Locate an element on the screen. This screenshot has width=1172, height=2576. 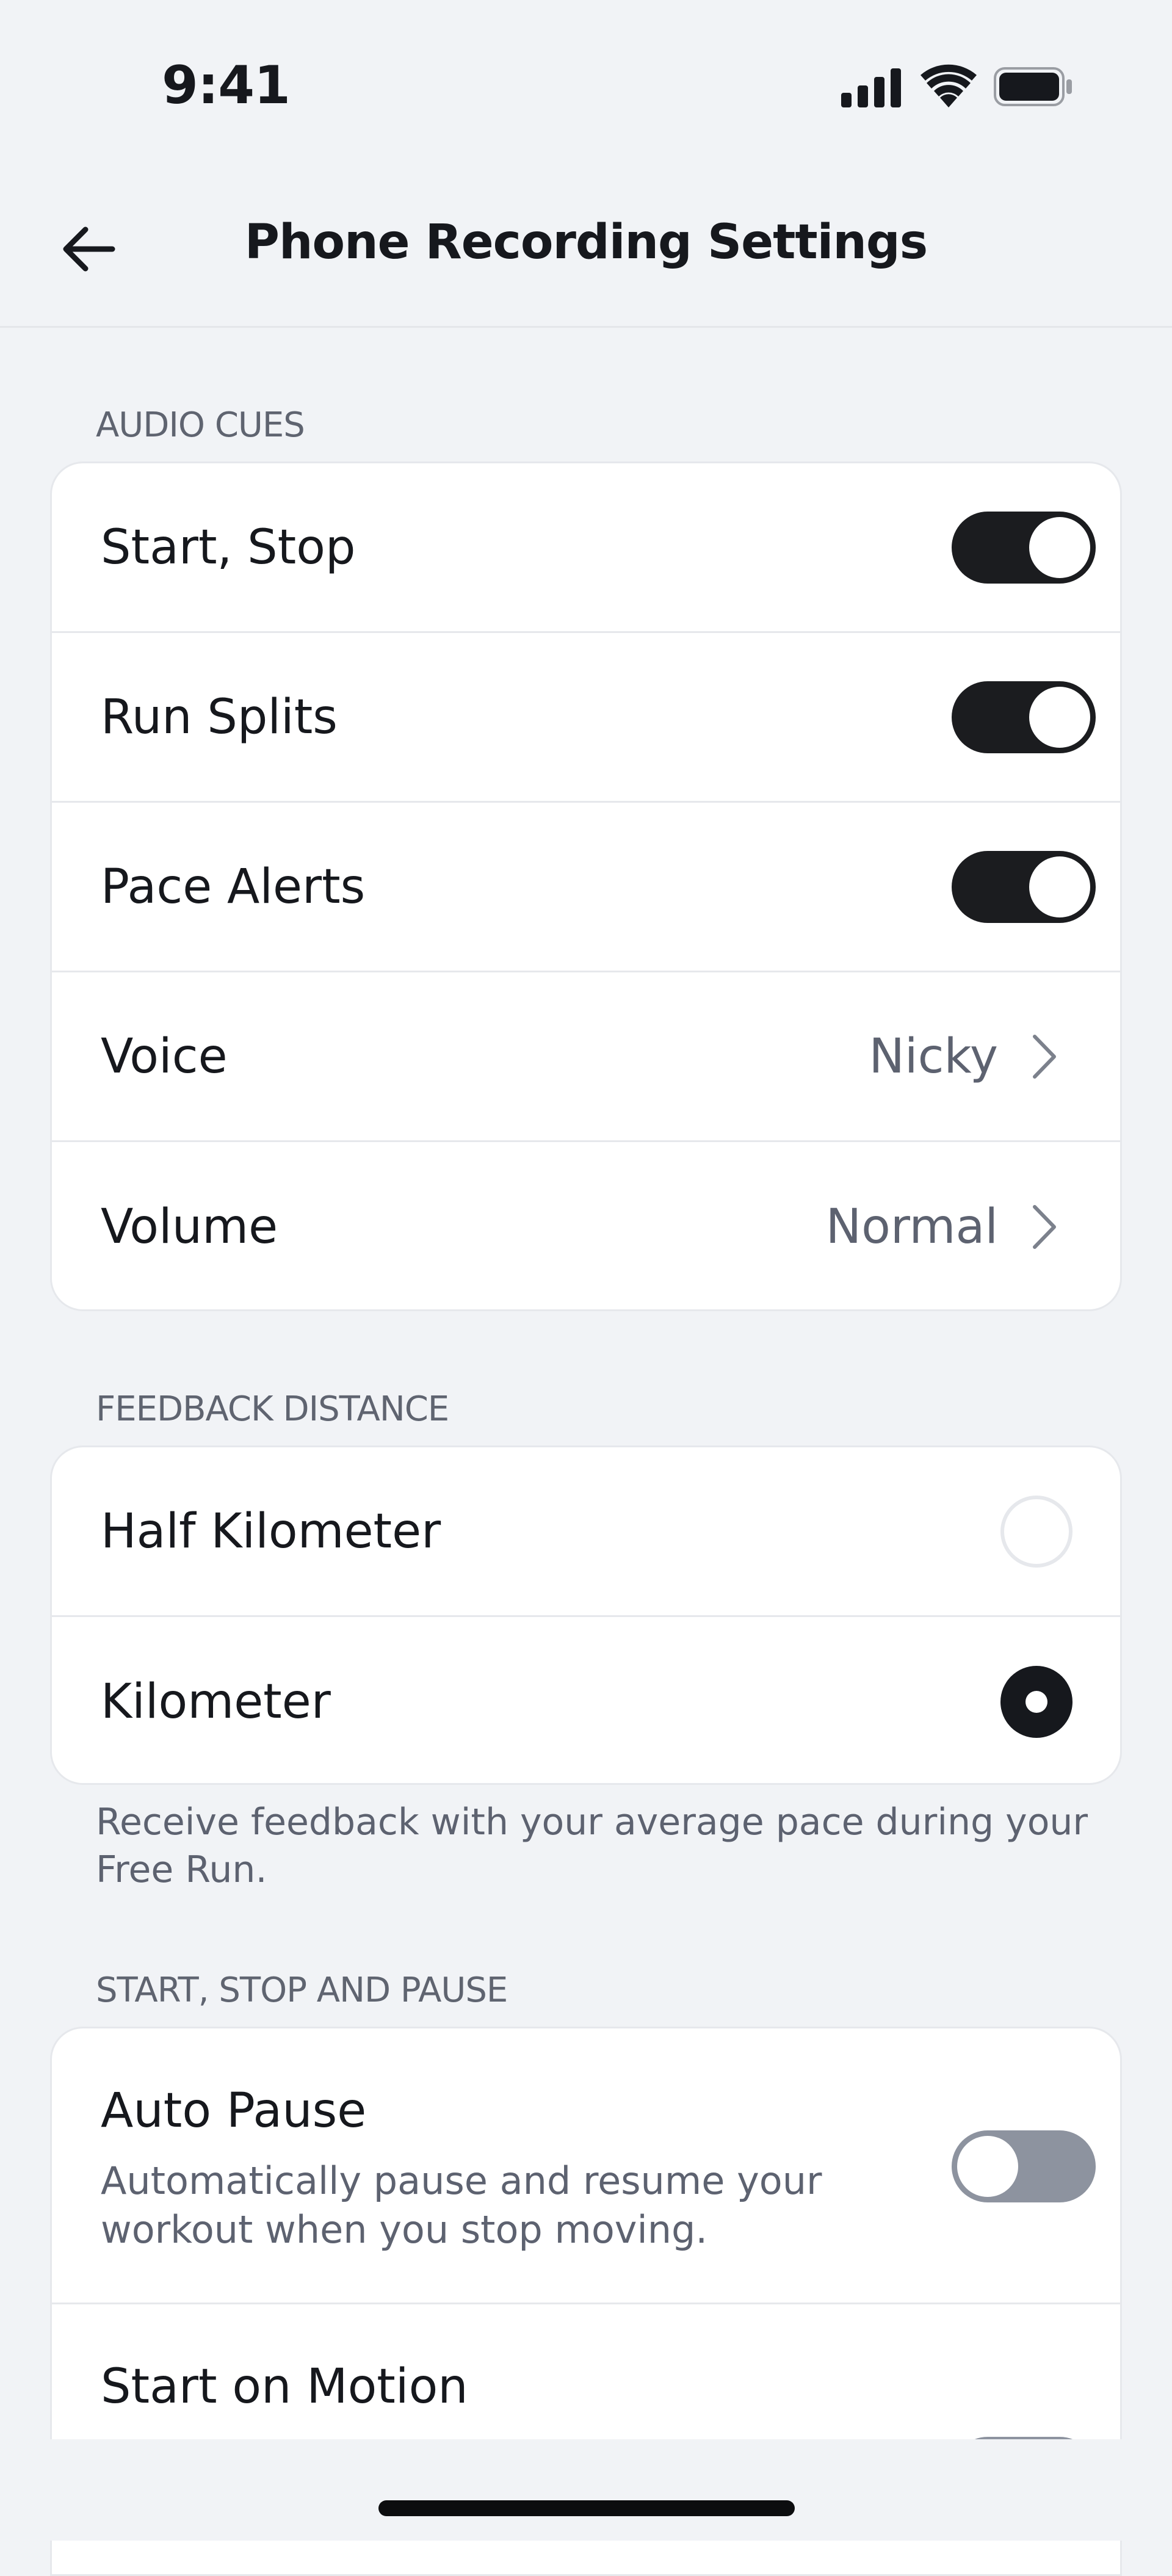
bottom-safe-area is located at coordinates (586, 2490).